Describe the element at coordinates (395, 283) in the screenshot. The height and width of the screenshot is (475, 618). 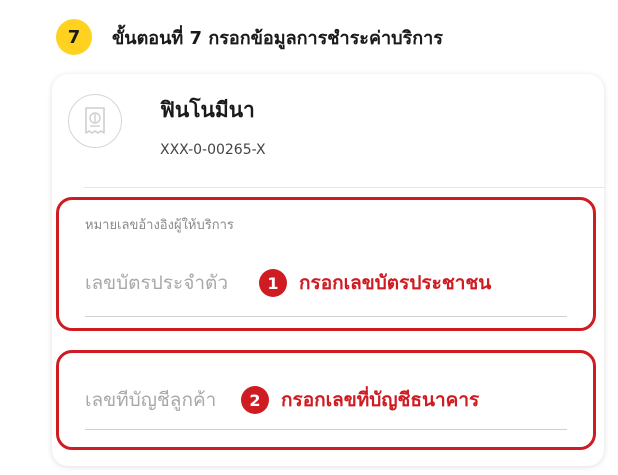
I see `ref1-hint-text: กรอกเลขบัตรประชาชน` at that location.